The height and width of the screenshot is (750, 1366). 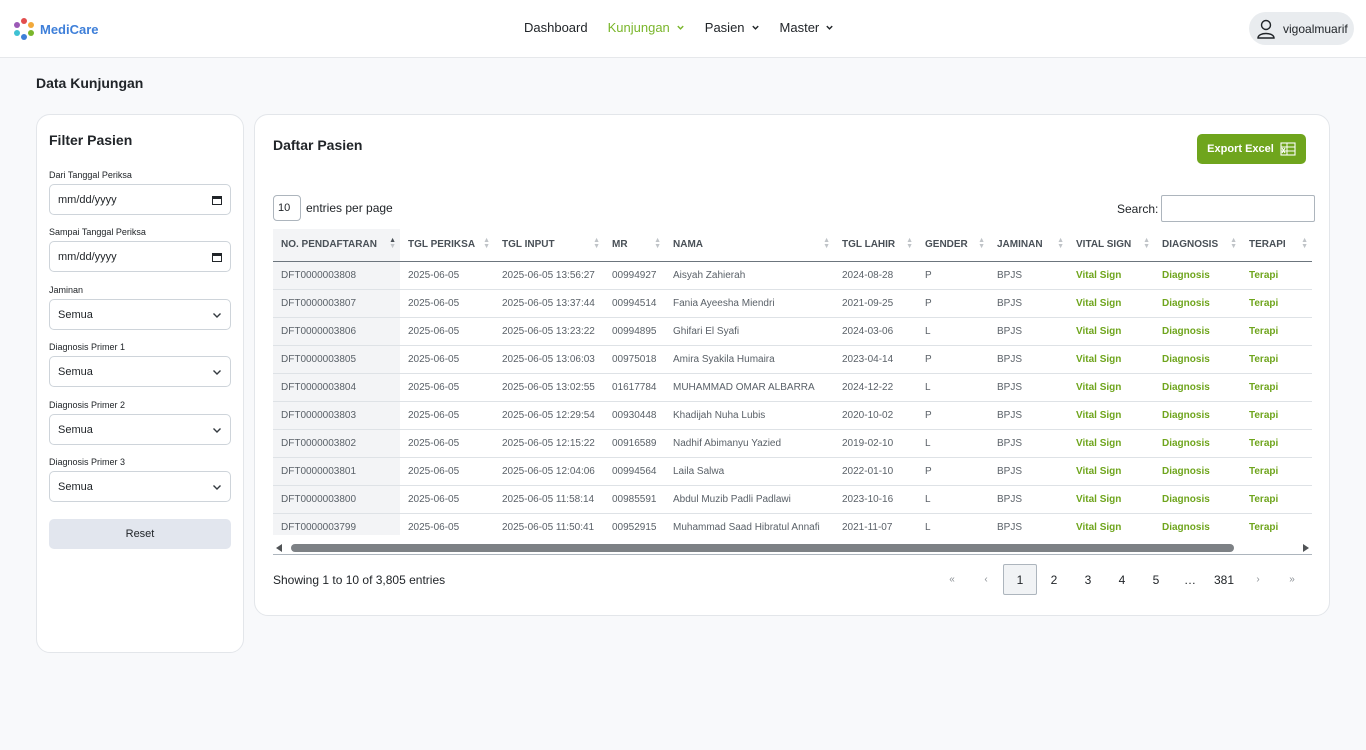 What do you see at coordinates (634, 524) in the screenshot?
I see `table-cell: 00952915` at bounding box center [634, 524].